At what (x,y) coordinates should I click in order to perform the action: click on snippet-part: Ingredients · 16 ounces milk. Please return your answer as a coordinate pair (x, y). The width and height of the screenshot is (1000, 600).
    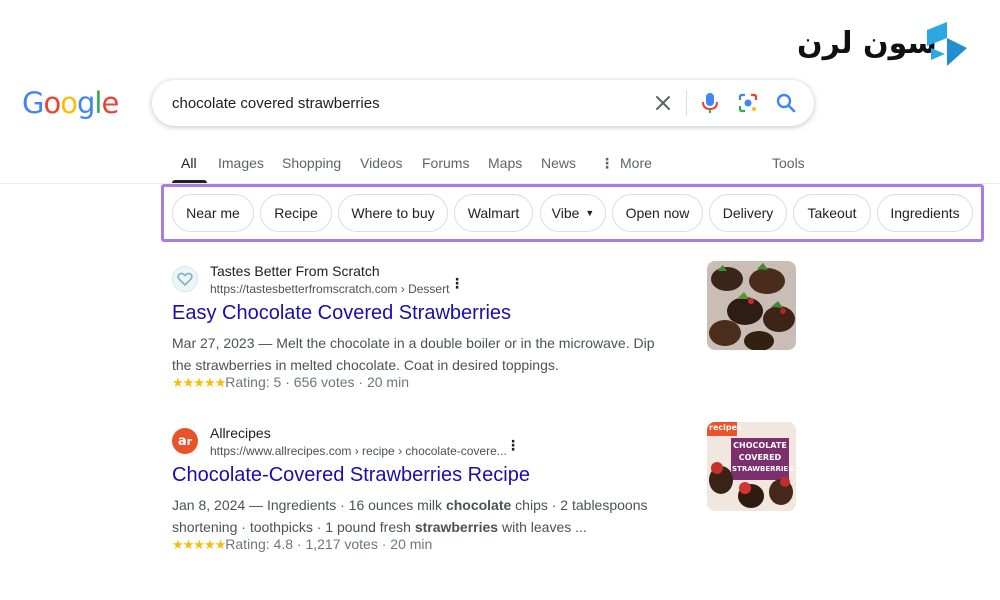
    Looking at the image, I should click on (356, 505).